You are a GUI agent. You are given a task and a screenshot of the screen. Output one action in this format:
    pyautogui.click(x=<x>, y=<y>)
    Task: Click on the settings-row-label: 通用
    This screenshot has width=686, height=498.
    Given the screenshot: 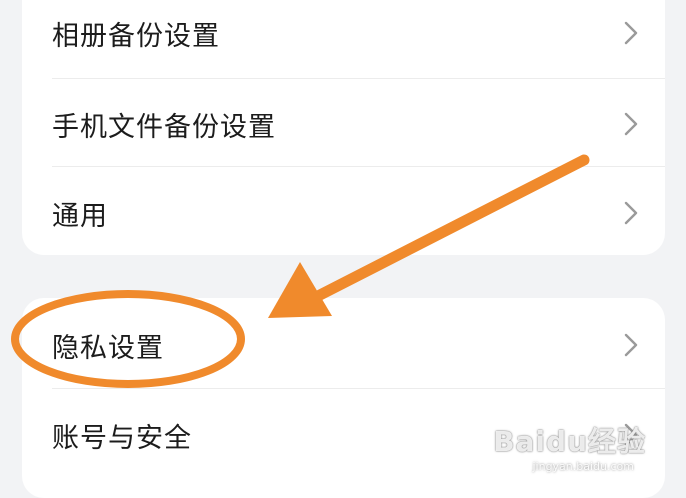 What is the action you would take?
    pyautogui.click(x=80, y=216)
    